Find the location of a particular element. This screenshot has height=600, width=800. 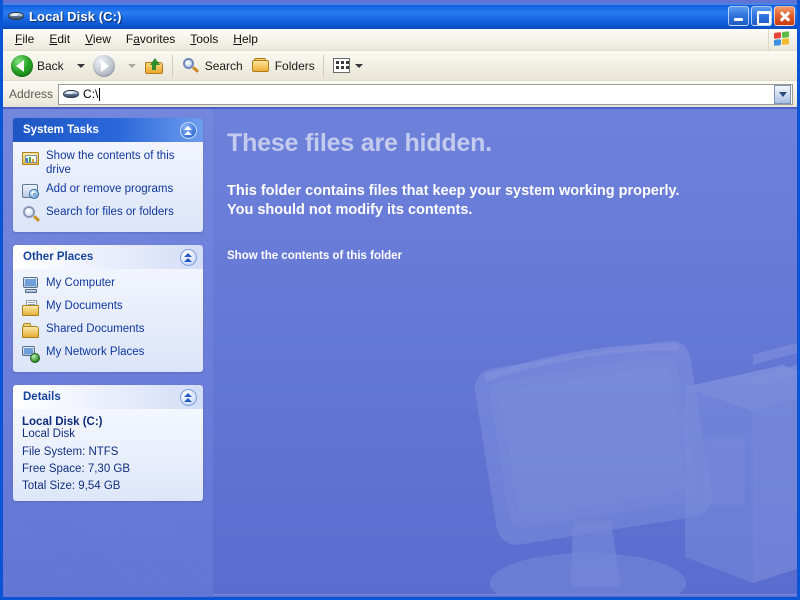

menu-item-file-rest: ile is located at coordinates (28, 39).